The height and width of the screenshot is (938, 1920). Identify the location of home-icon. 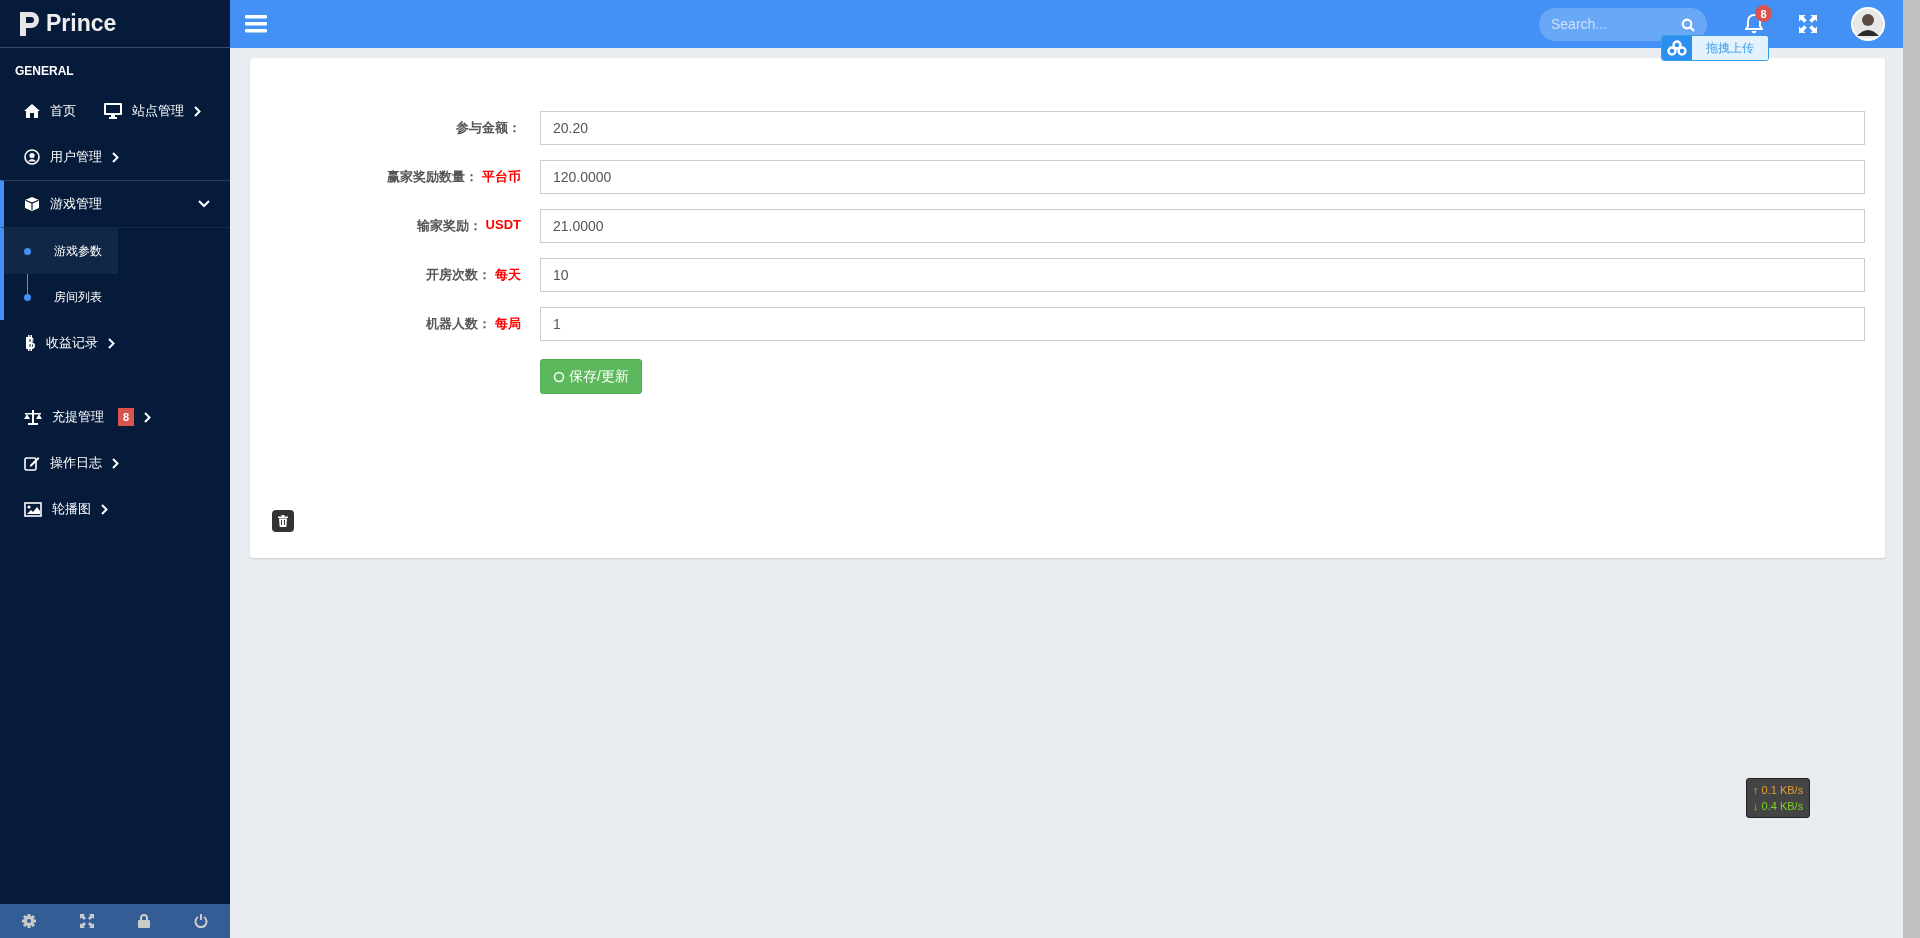
(32, 111).